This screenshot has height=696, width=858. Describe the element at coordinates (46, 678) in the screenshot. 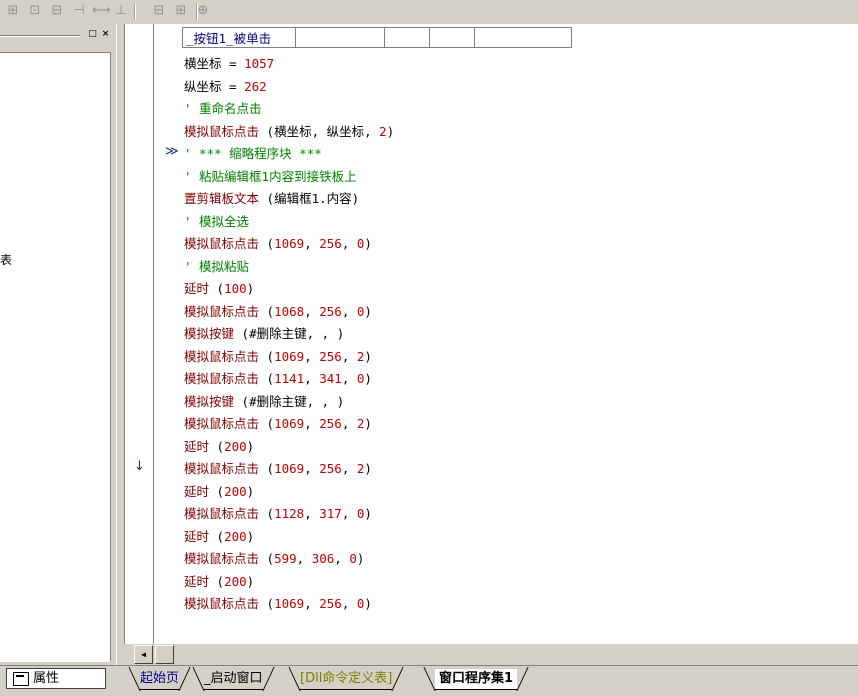

I see `properties-label: 属性` at that location.